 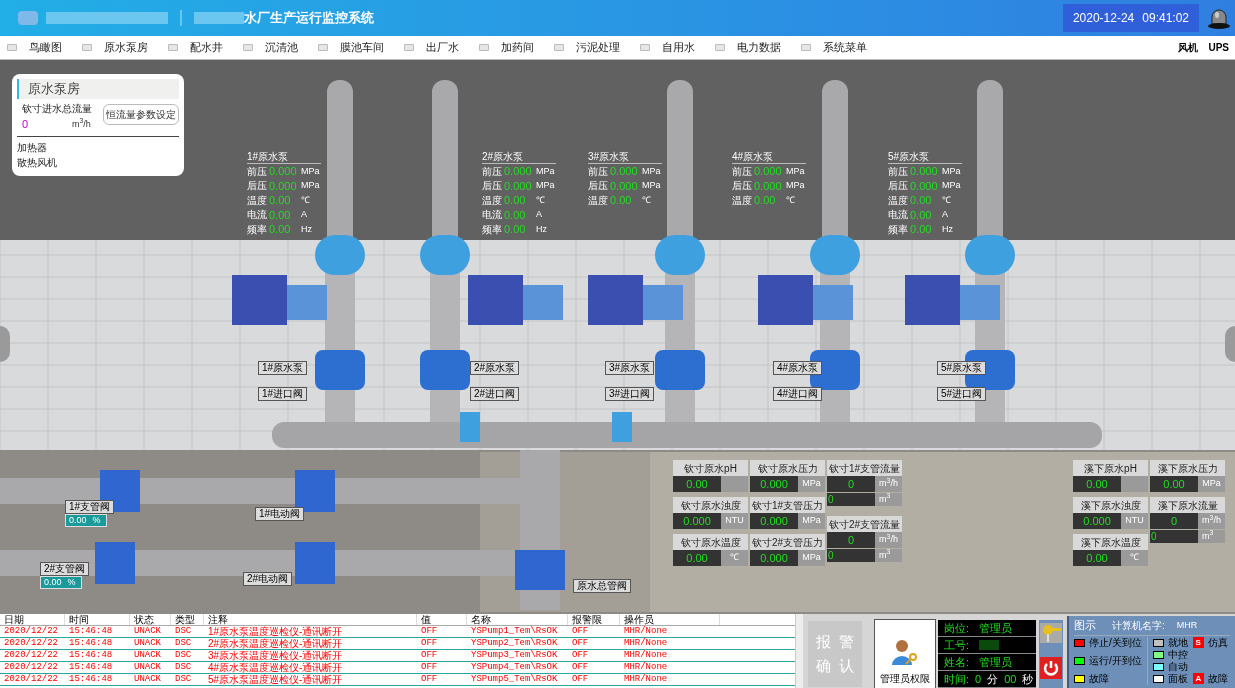 What do you see at coordinates (1110, 505) in the screenshot?
I see `instrument-label: 溪下原水浊度` at bounding box center [1110, 505].